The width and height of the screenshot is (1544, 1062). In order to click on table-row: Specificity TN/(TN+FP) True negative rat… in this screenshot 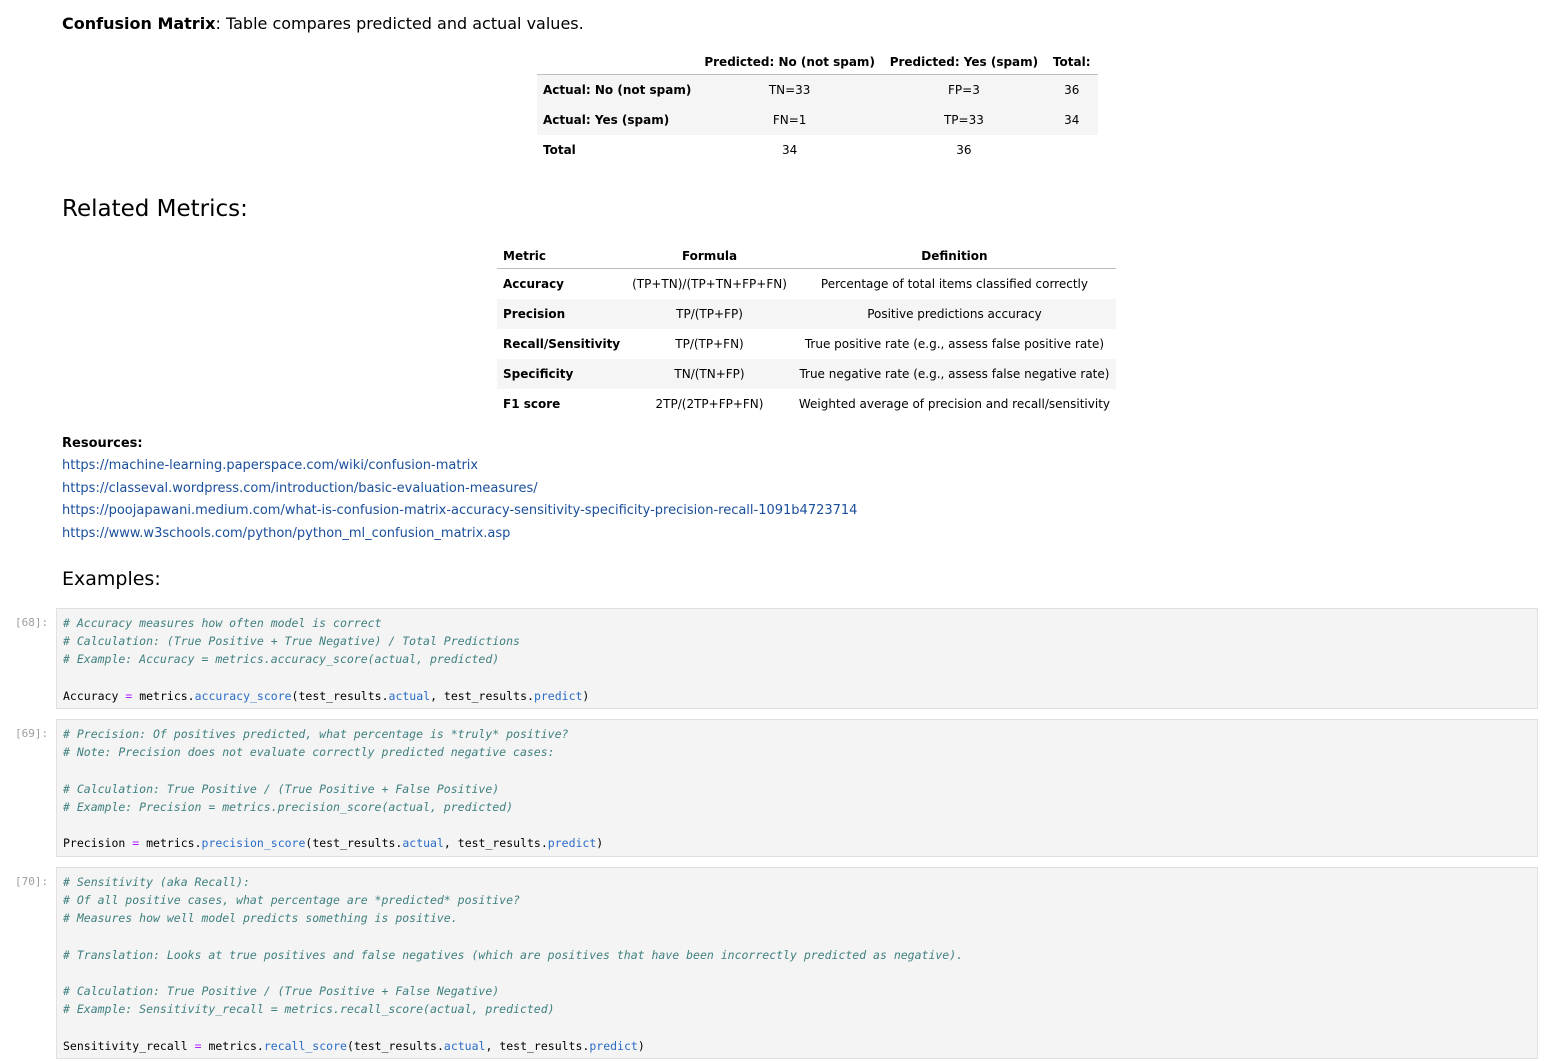, I will do `click(806, 374)`.